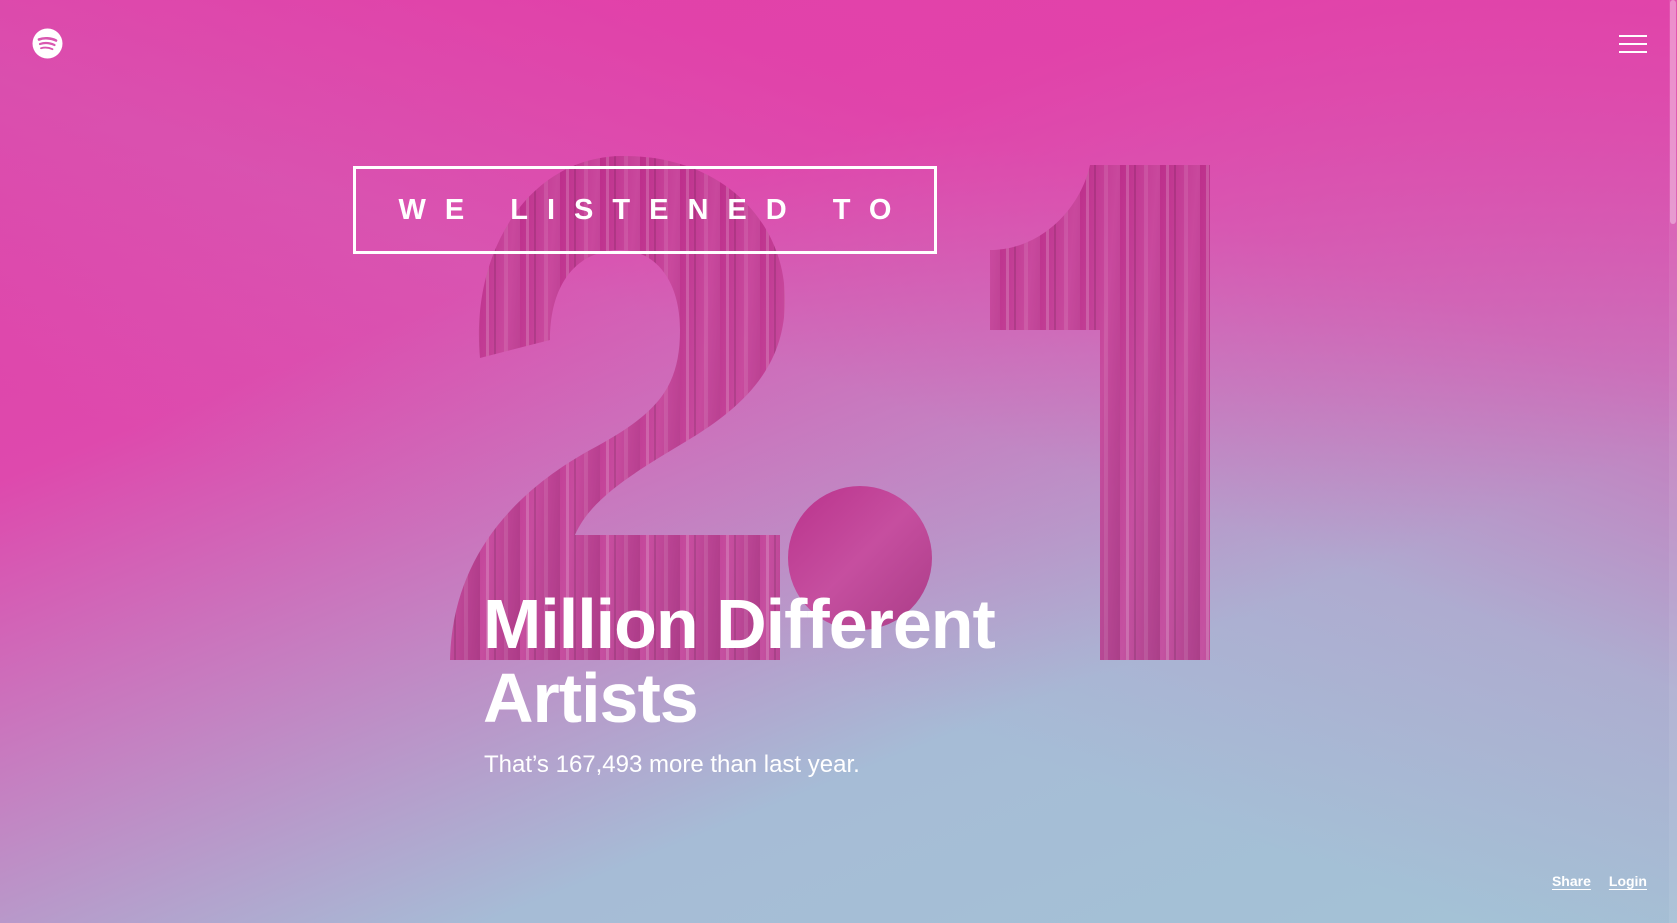 This screenshot has height=923, width=1677. What do you see at coordinates (47, 43) in the screenshot?
I see `spotify-logo-icon` at bounding box center [47, 43].